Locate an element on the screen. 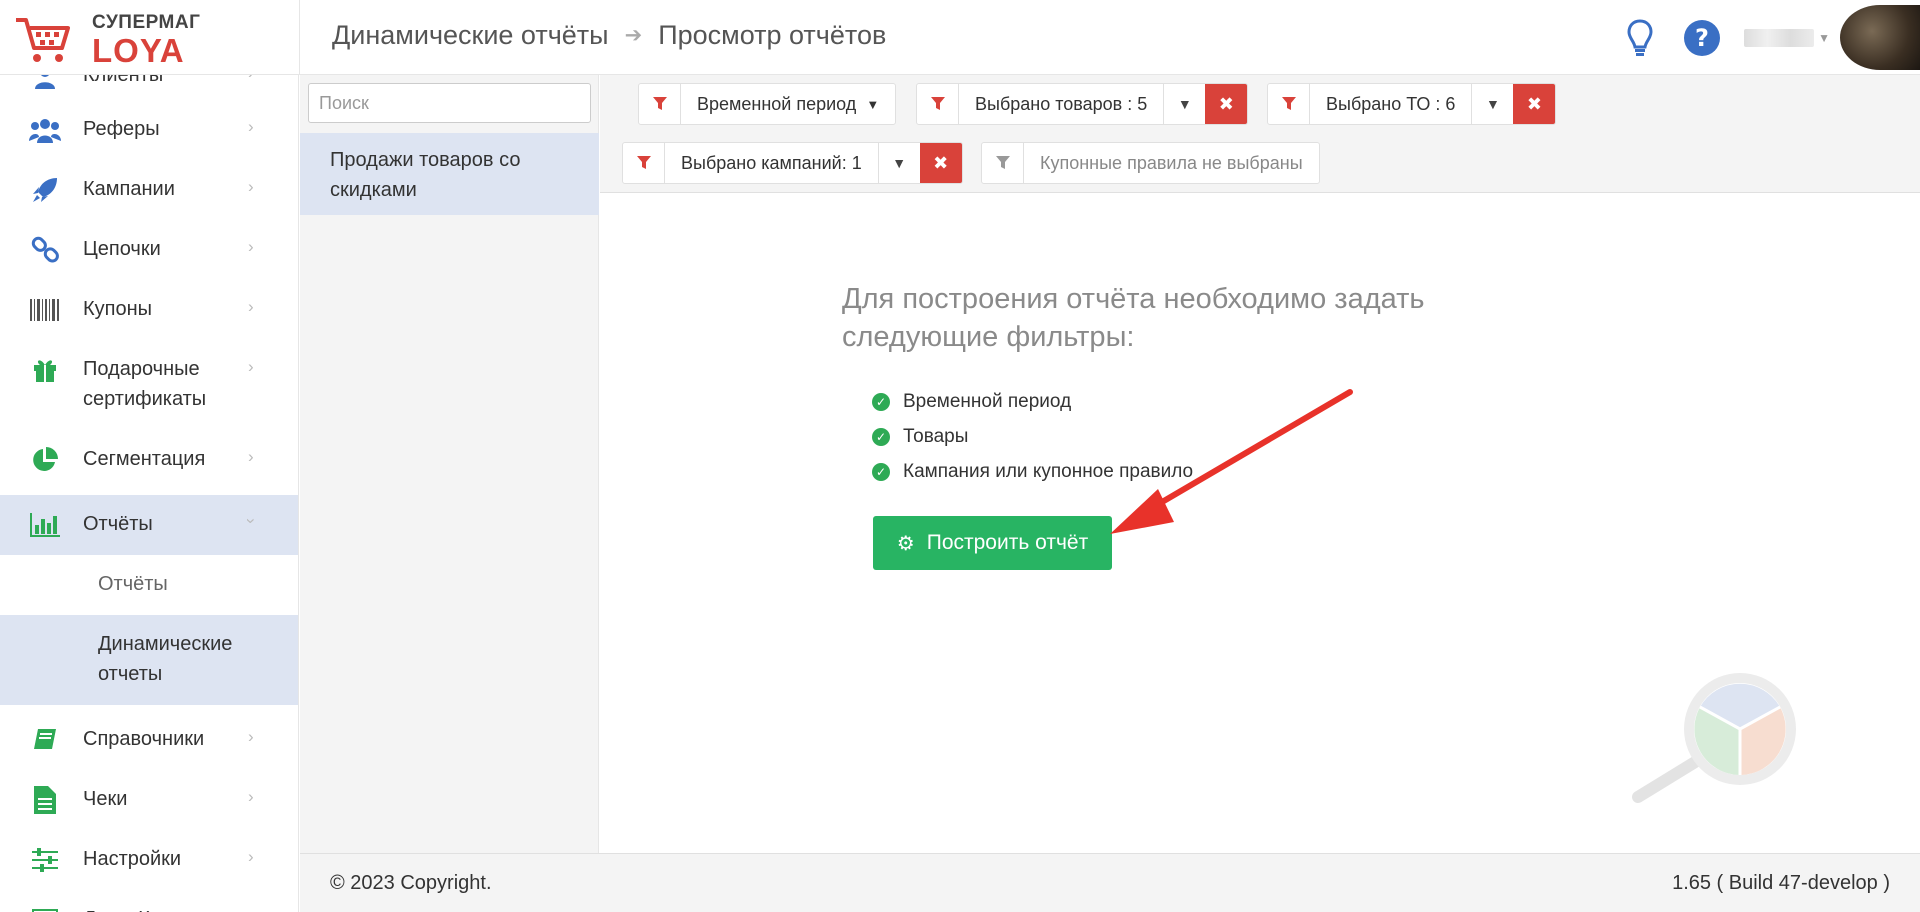 This screenshot has width=1920, height=912. chevron-down-icon: ▼ is located at coordinates (1824, 38).